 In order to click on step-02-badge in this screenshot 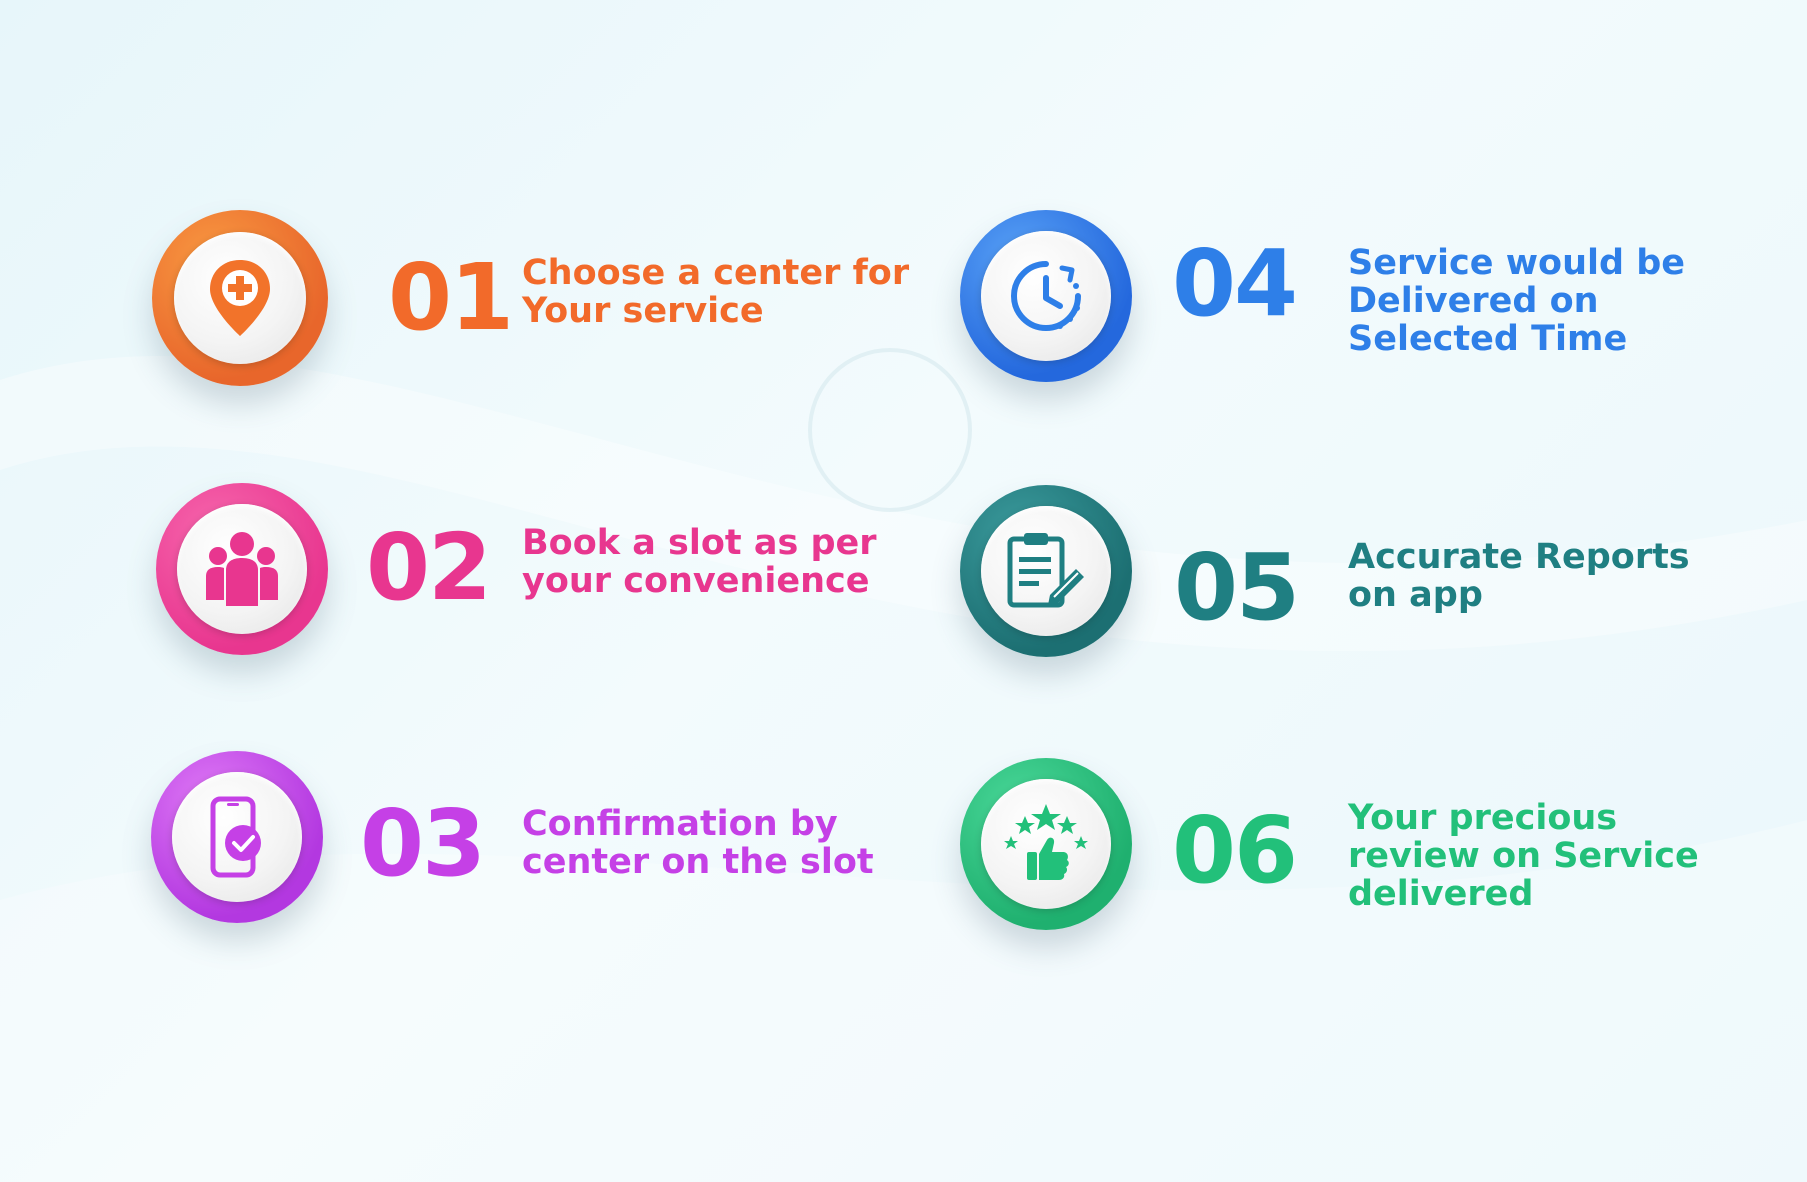, I will do `click(242, 569)`.